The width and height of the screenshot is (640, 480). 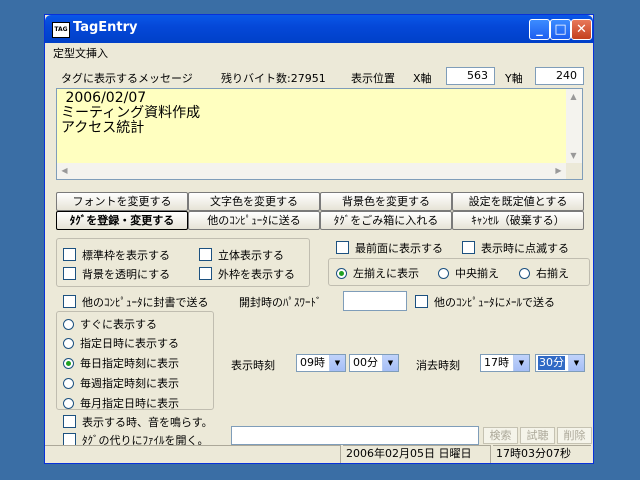 I want to click on erase-time-label: 消去時刻, so click(x=438, y=365).